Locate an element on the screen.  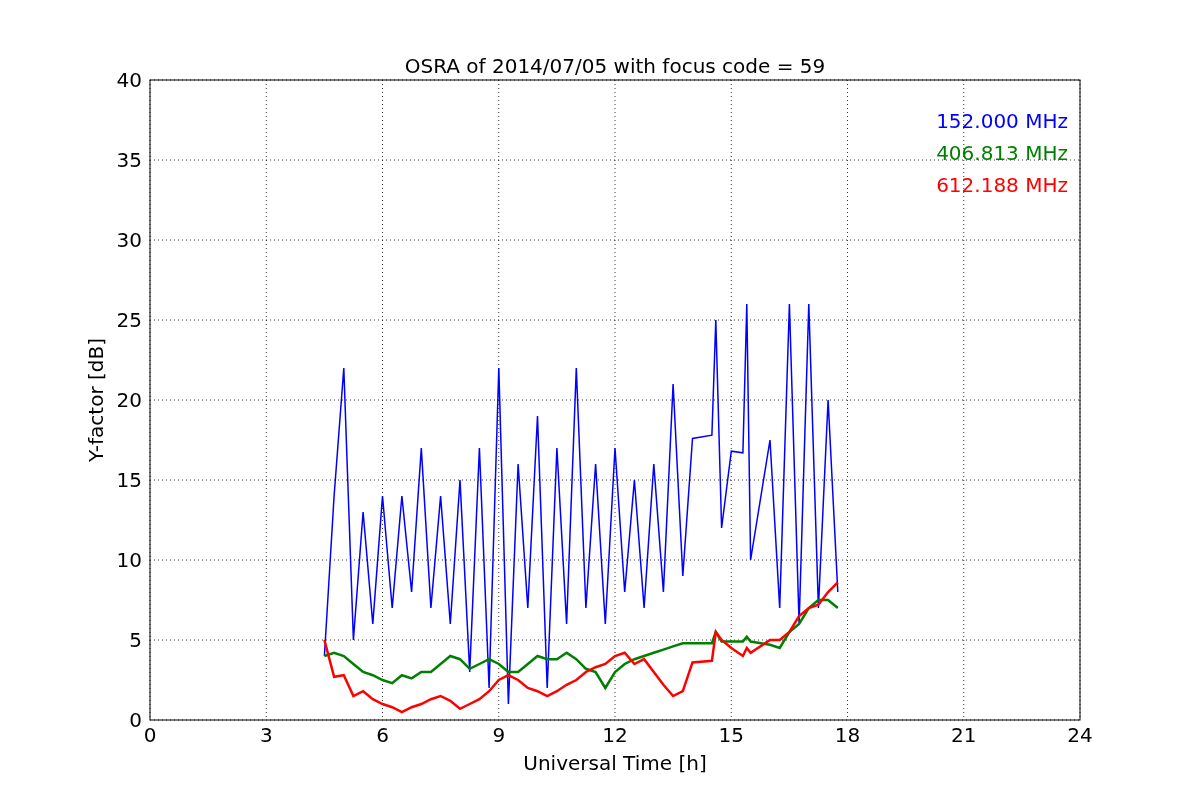
y-axis-label: Y-factor [dB] is located at coordinates (96, 400).